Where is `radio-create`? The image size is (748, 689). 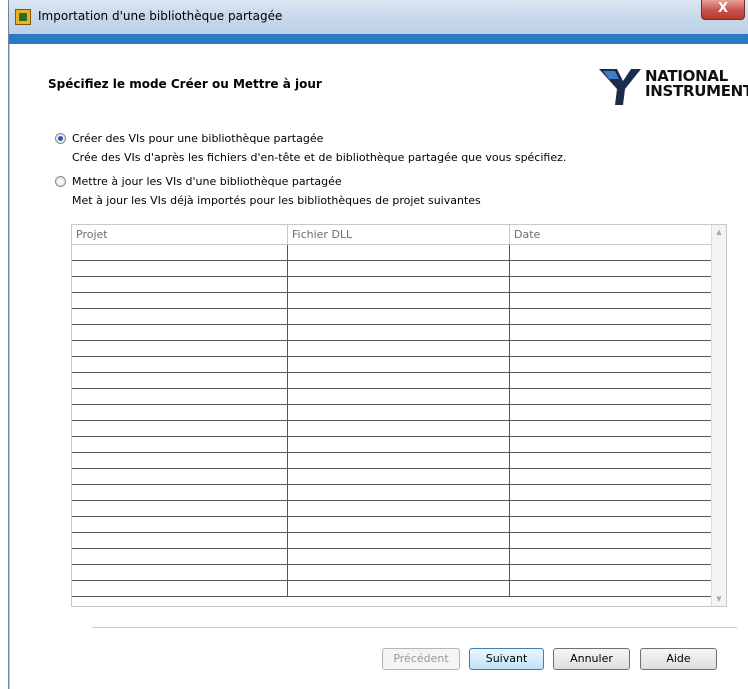
radio-create is located at coordinates (60, 138).